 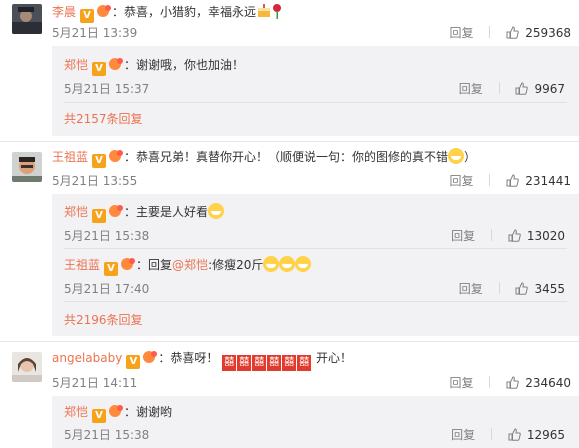 I want to click on like-count: 12965, so click(x=545, y=435).